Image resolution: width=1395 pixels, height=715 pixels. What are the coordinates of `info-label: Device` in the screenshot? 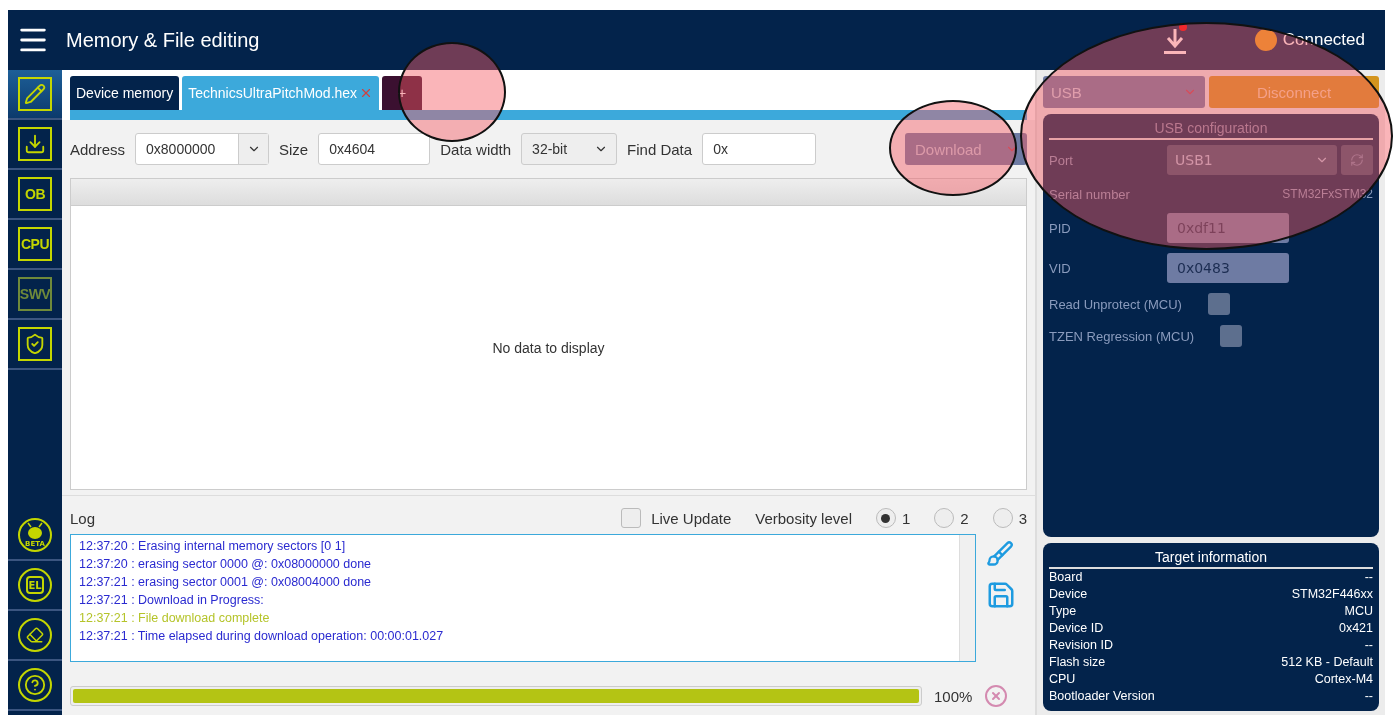 It's located at (1068, 594).